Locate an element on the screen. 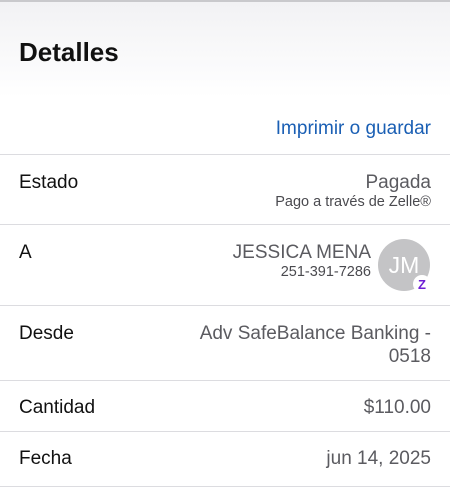 The image size is (450, 487). date-row: Fecha jun 14, 2025 is located at coordinates (225, 459).